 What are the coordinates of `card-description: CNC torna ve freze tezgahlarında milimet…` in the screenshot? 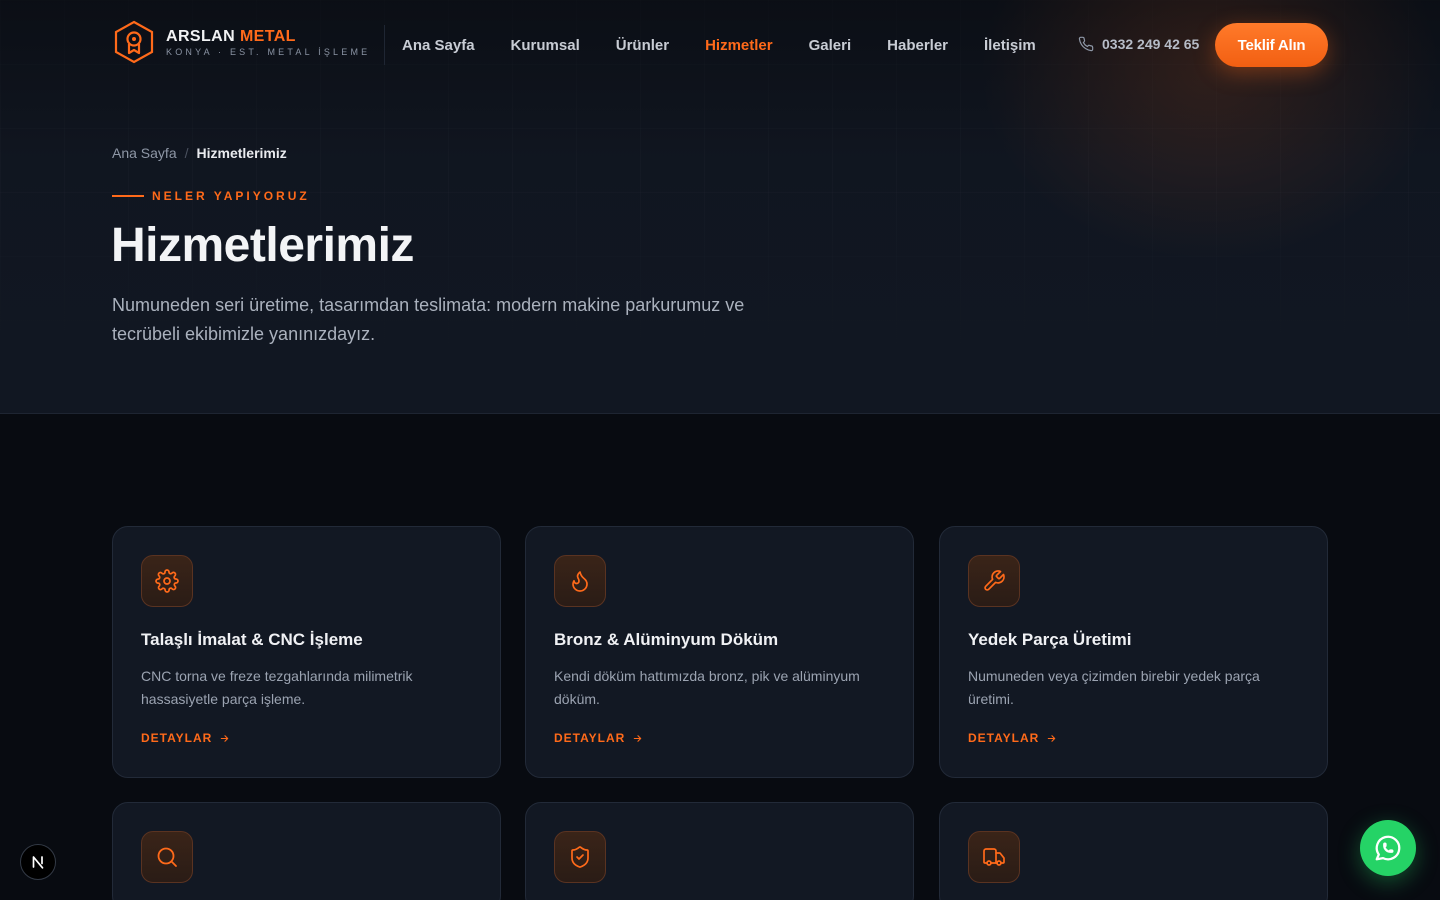 It's located at (277, 687).